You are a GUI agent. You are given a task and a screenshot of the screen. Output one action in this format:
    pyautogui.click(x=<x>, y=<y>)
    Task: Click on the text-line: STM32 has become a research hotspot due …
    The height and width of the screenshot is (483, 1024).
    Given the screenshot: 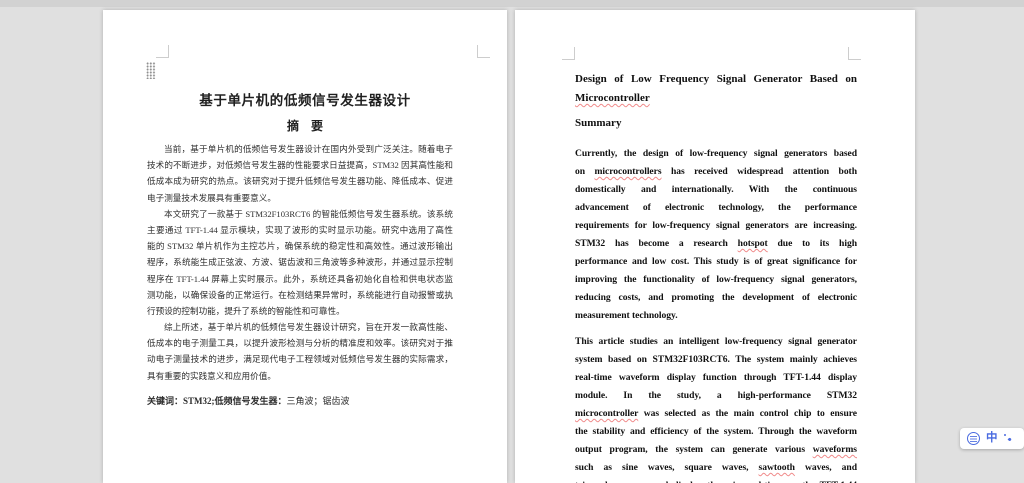 What is the action you would take?
    pyautogui.click(x=716, y=243)
    